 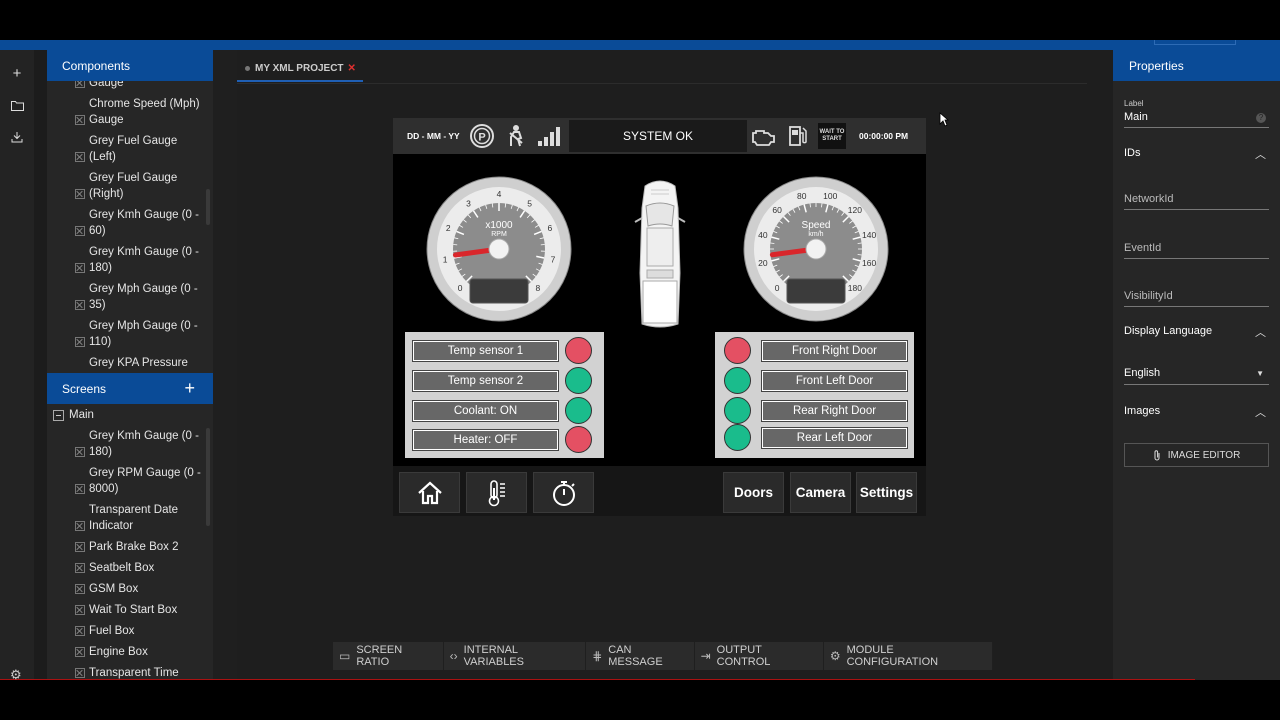 I want to click on image-editor-button: IMAGE EDITOR, so click(x=1196, y=455).